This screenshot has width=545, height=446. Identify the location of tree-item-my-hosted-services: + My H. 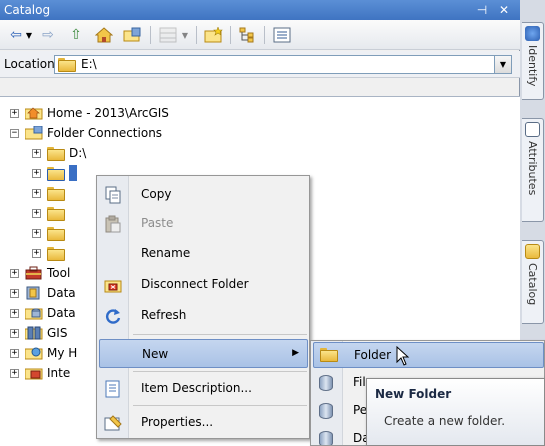
(43, 353).